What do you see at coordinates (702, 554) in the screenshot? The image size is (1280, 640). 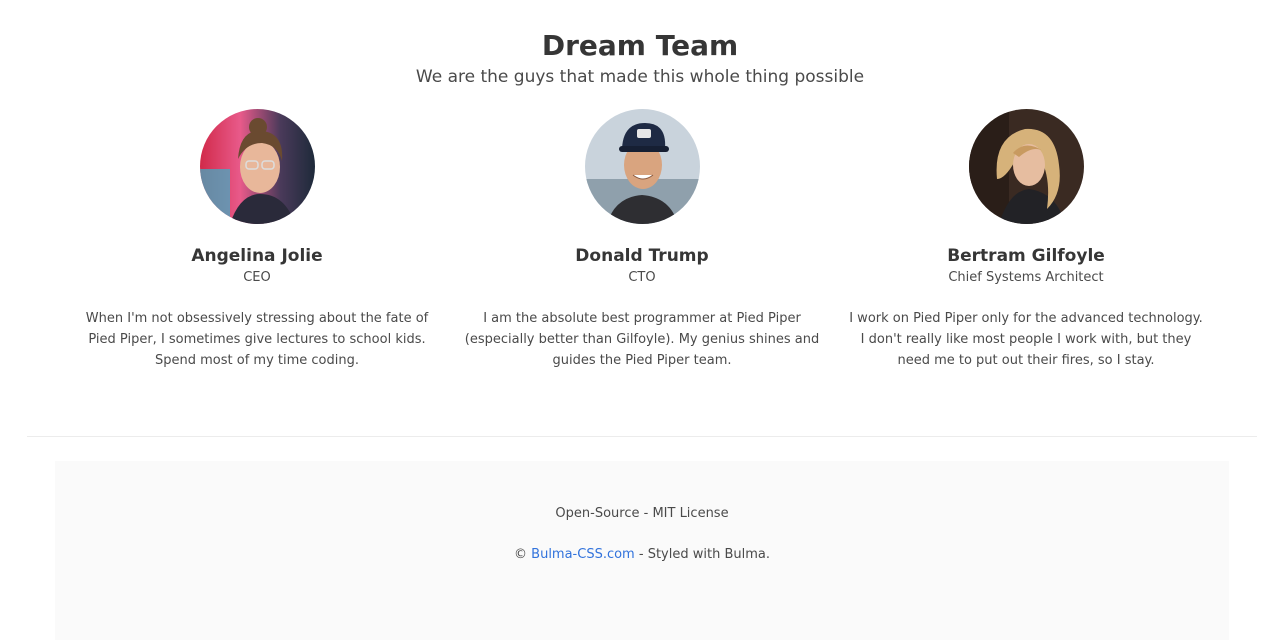 I see `footer-credit-suffix: - Styled with Bulma.` at bounding box center [702, 554].